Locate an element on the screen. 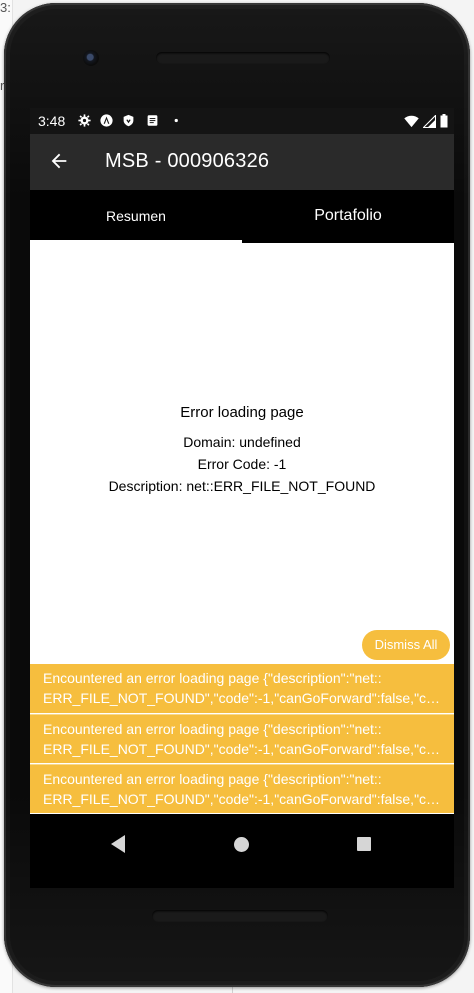 The height and width of the screenshot is (993, 474). error-heading: Error loading page is located at coordinates (242, 412).